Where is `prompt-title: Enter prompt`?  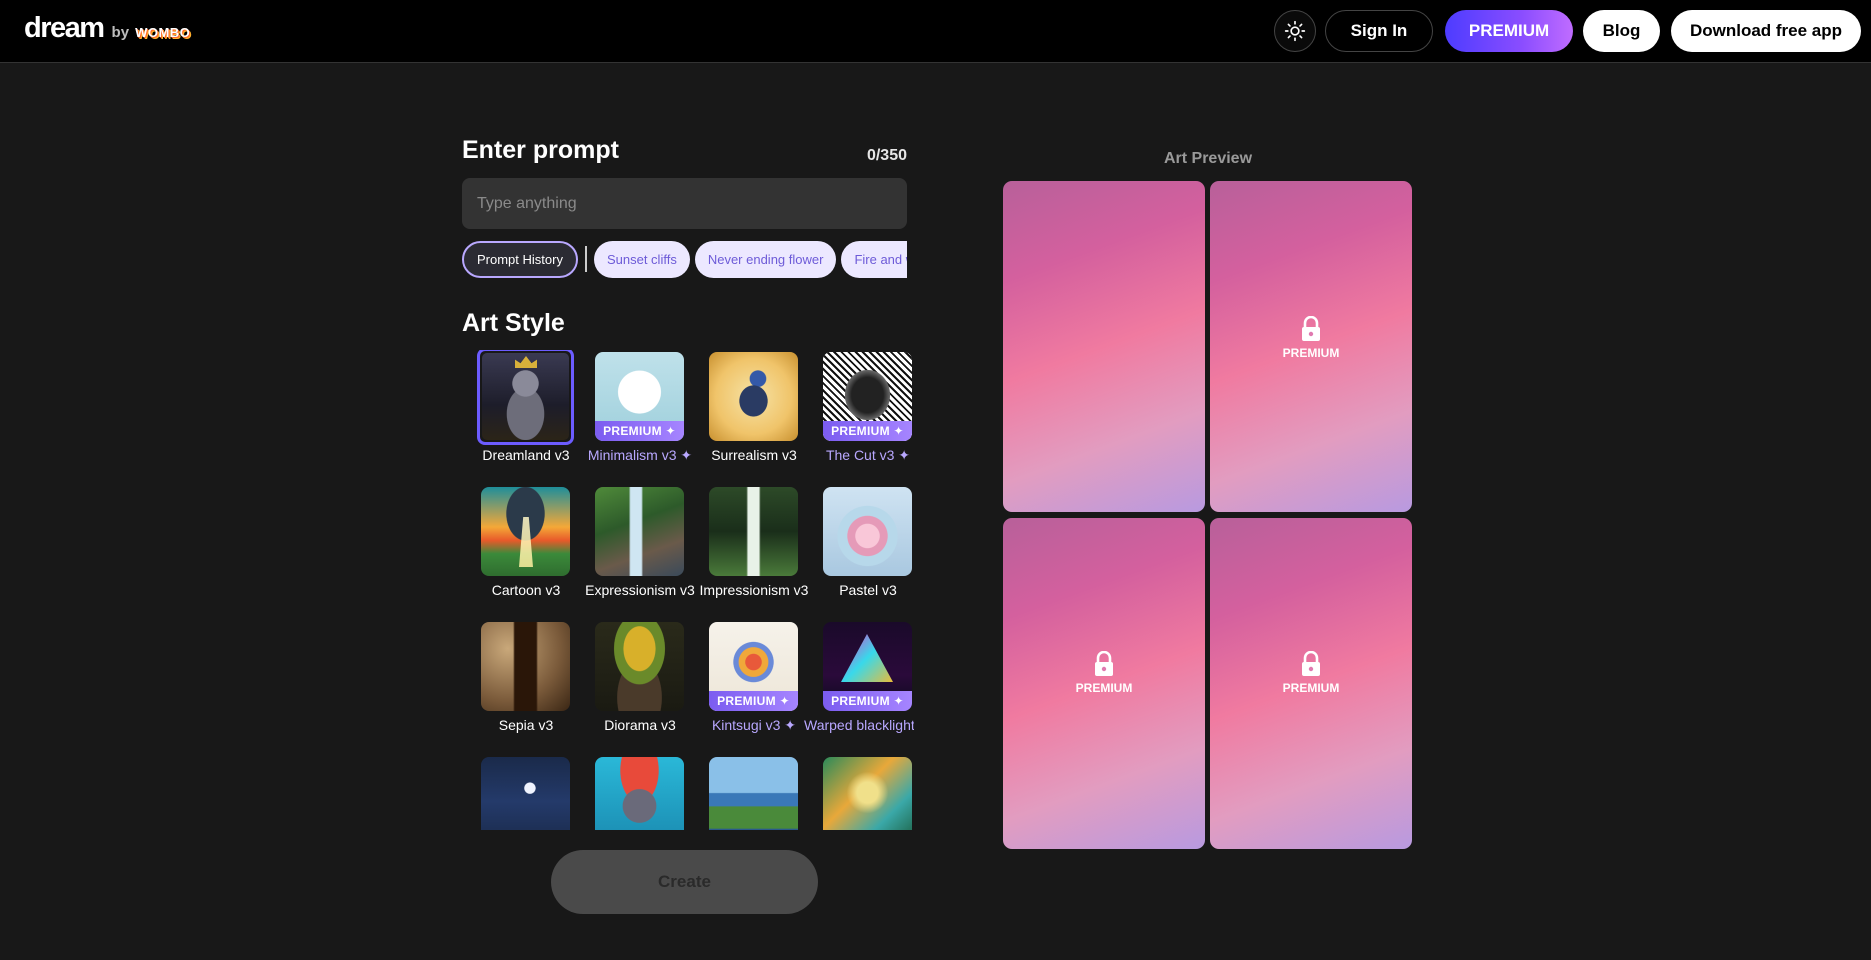 prompt-title: Enter prompt is located at coordinates (540, 150).